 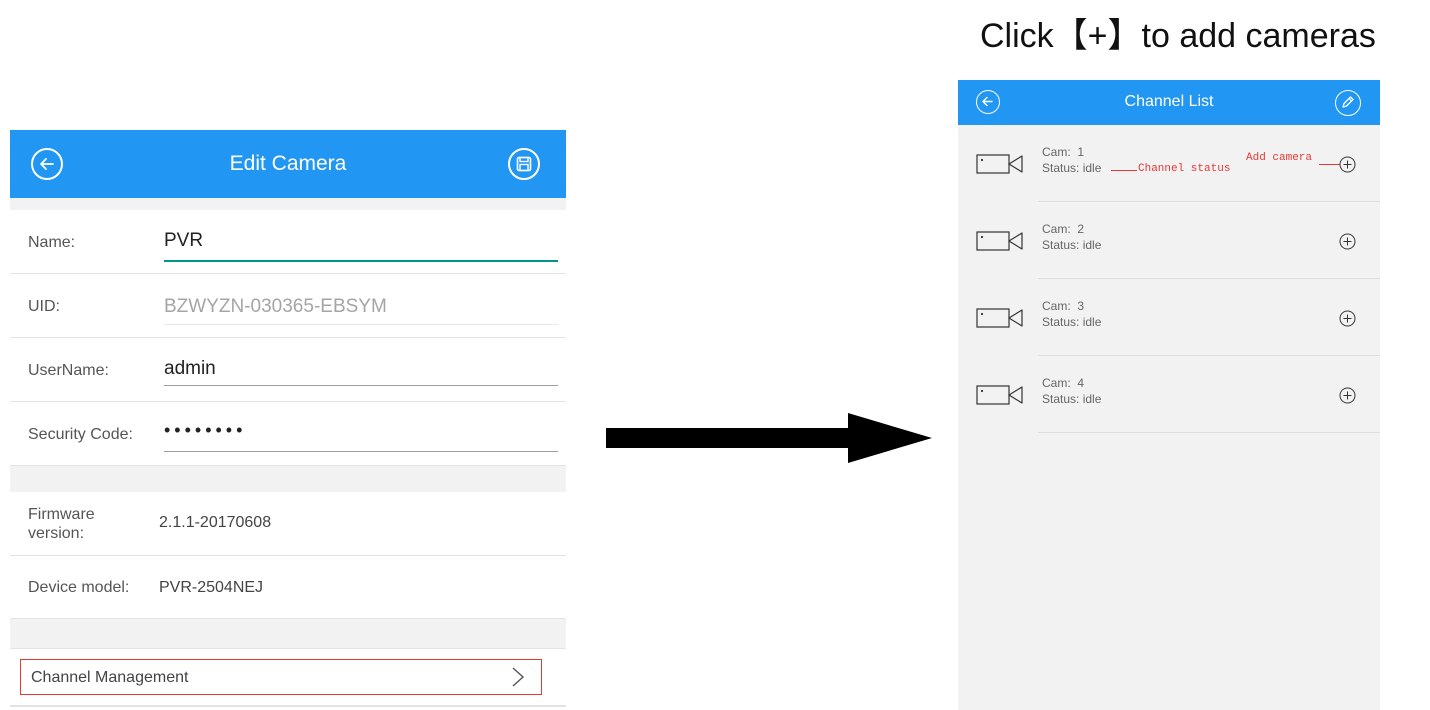 I want to click on security-code-row: Security Code: ••••••••, so click(x=288, y=433).